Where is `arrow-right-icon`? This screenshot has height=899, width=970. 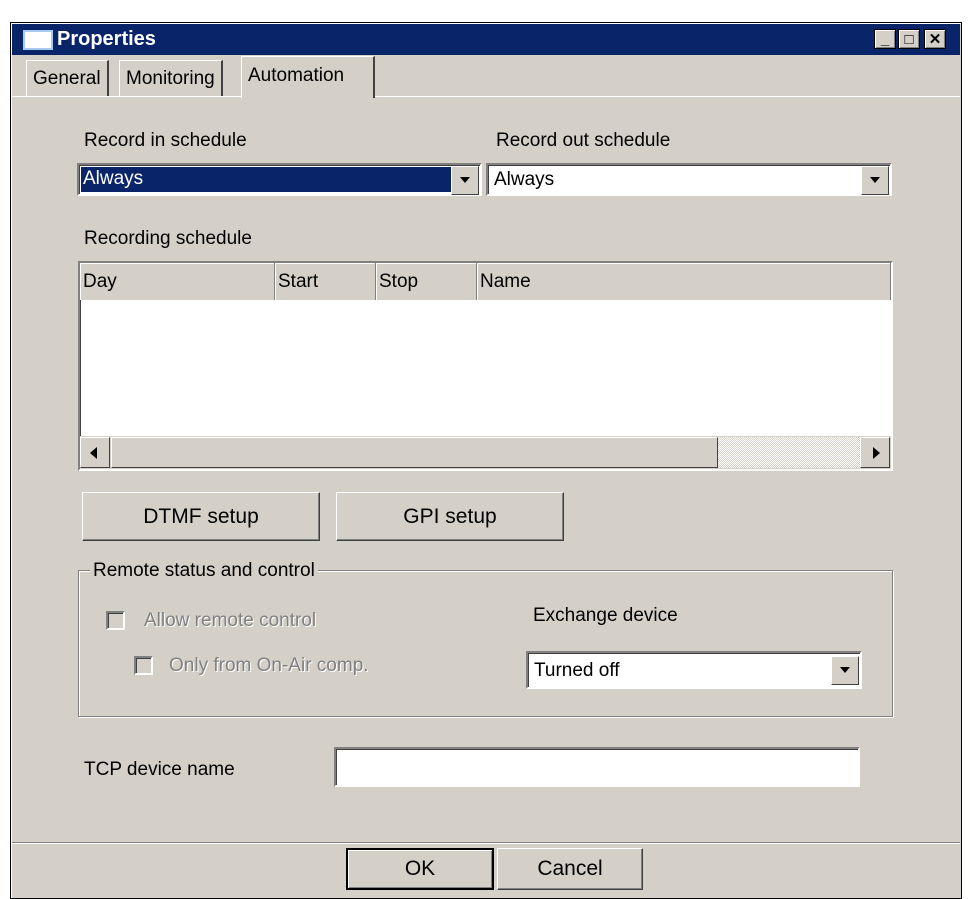
arrow-right-icon is located at coordinates (876, 453).